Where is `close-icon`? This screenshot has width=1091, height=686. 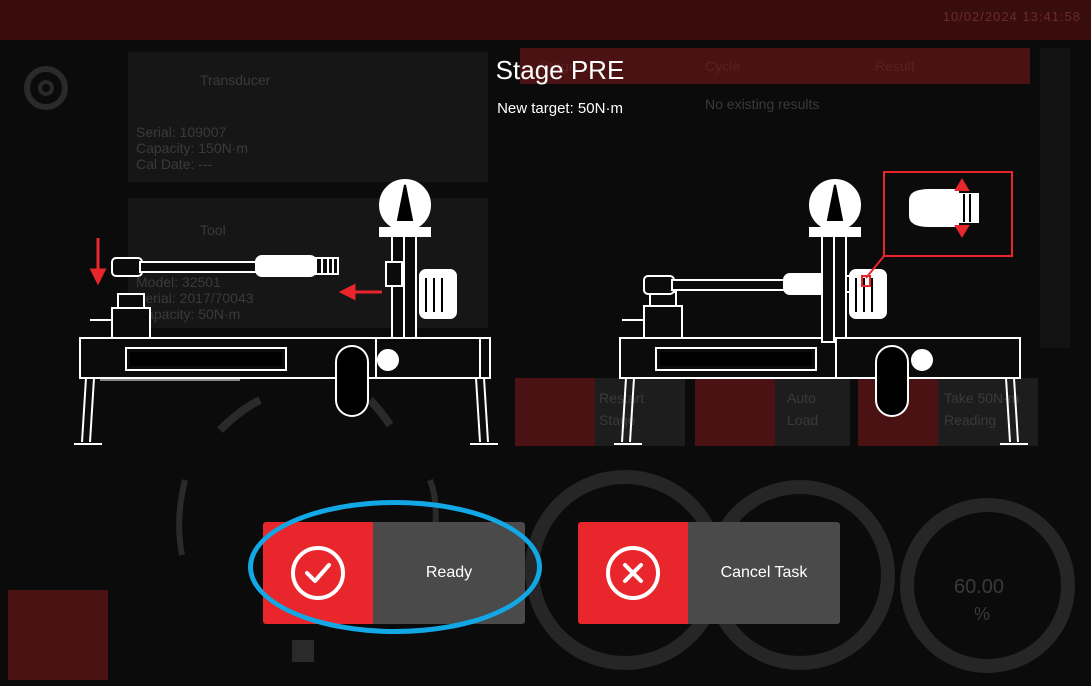 close-icon is located at coordinates (633, 573).